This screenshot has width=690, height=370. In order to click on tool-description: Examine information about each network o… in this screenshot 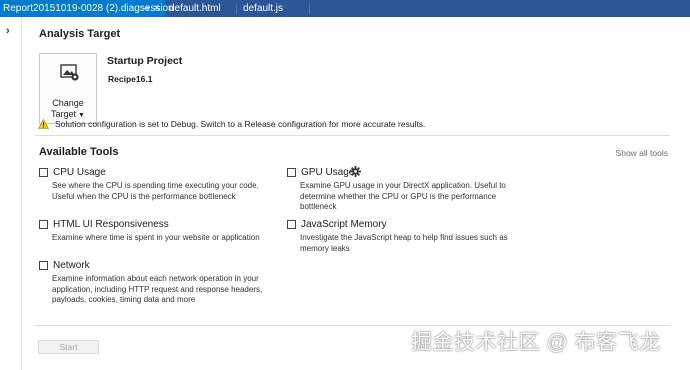, I will do `click(157, 289)`.